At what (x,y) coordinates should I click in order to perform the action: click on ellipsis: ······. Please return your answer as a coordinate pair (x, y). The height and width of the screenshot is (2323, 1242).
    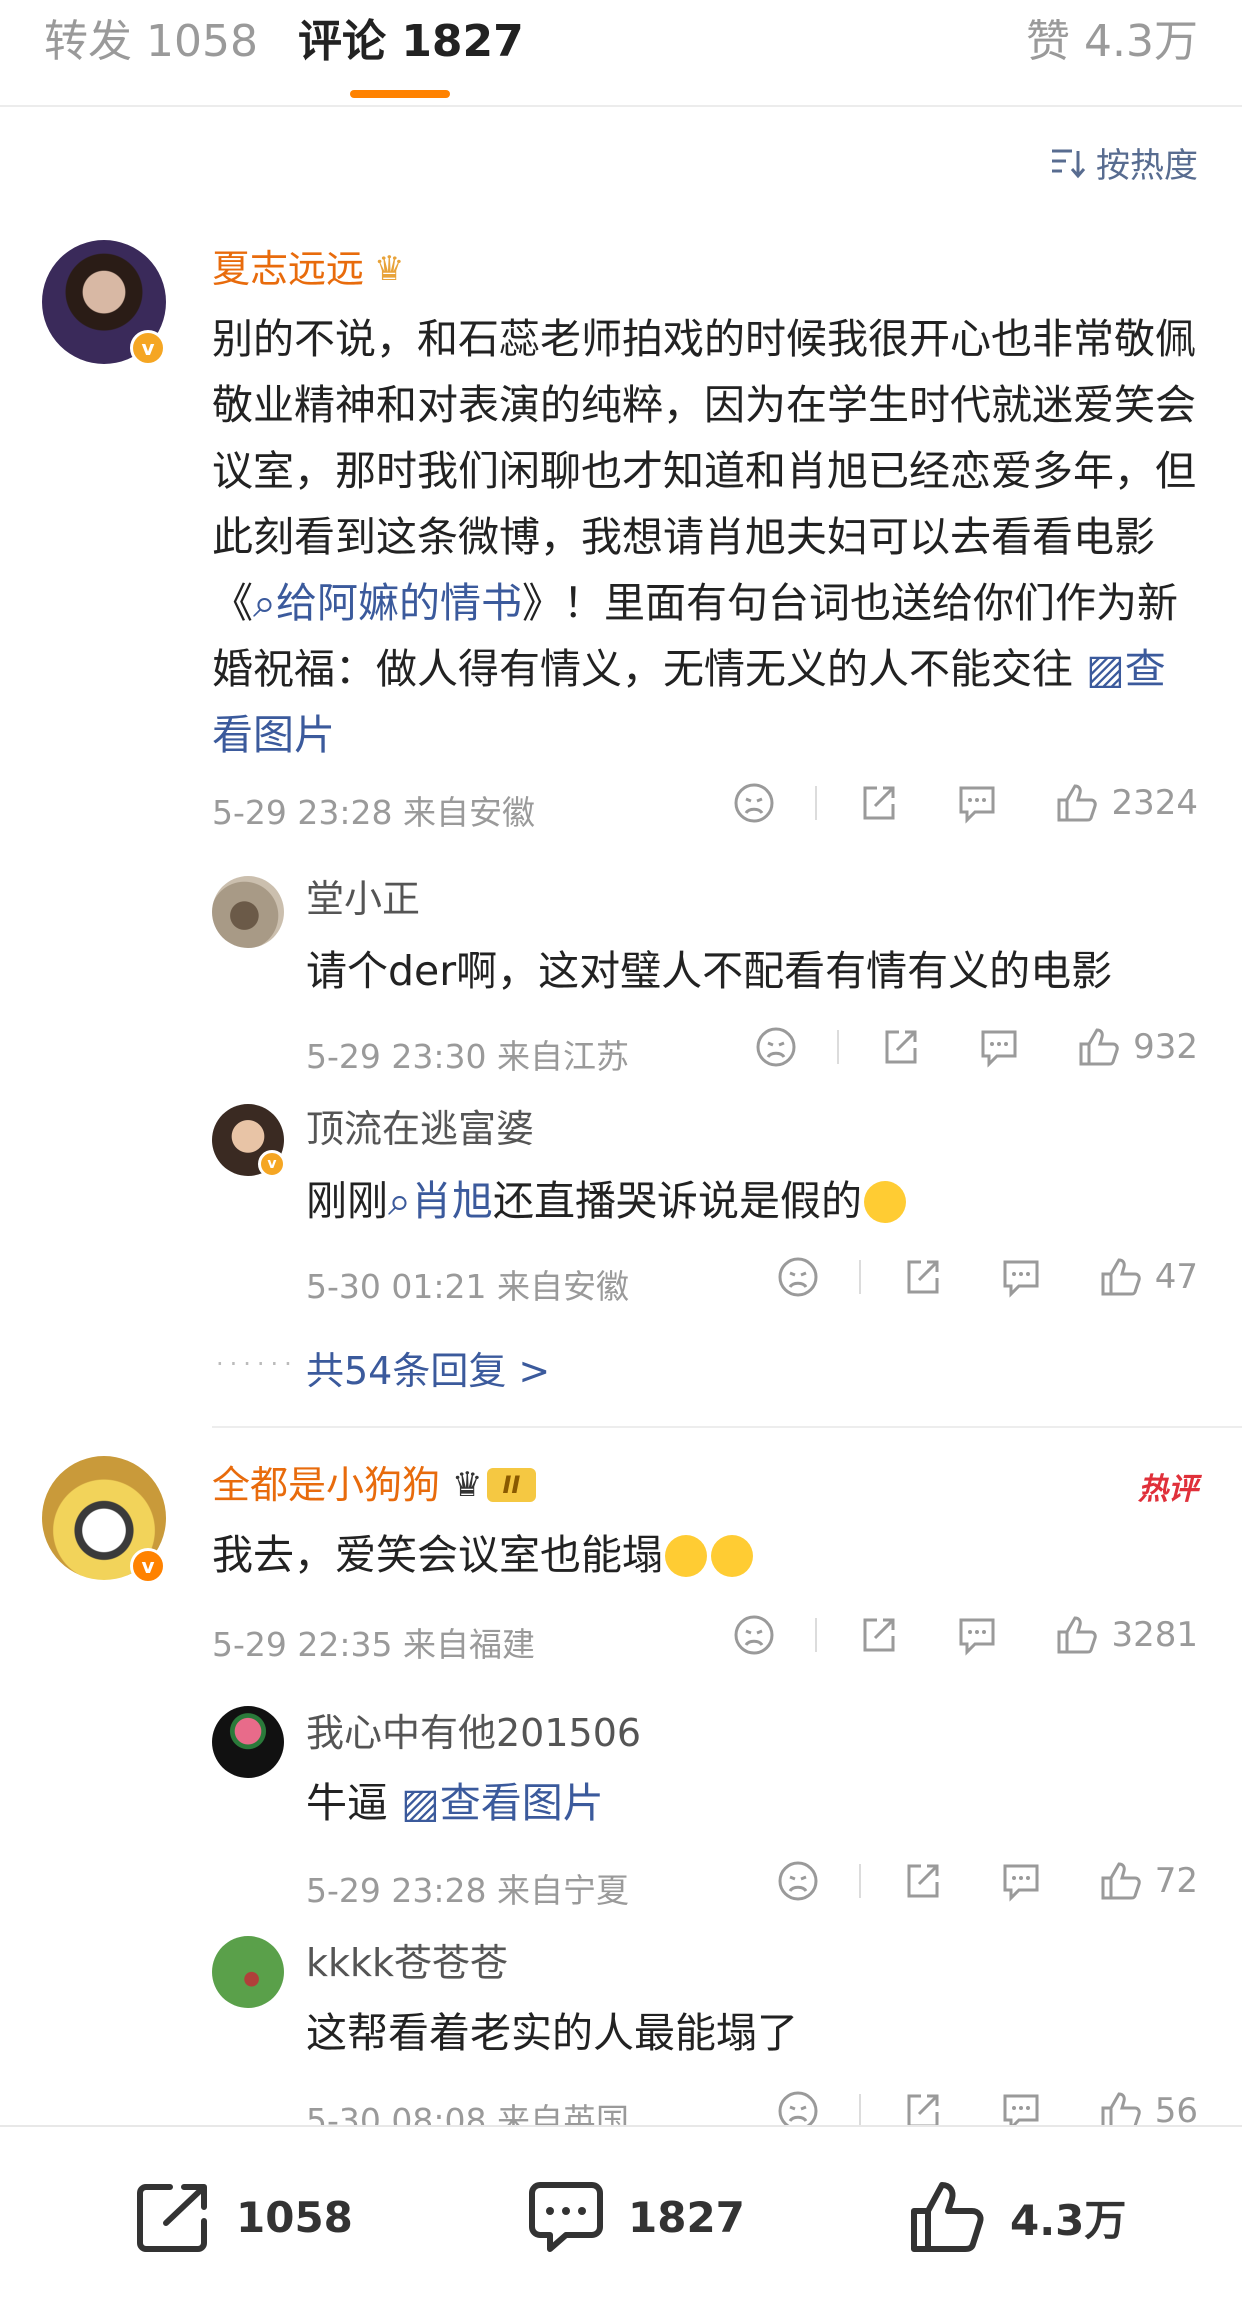
    Looking at the image, I should click on (257, 1364).